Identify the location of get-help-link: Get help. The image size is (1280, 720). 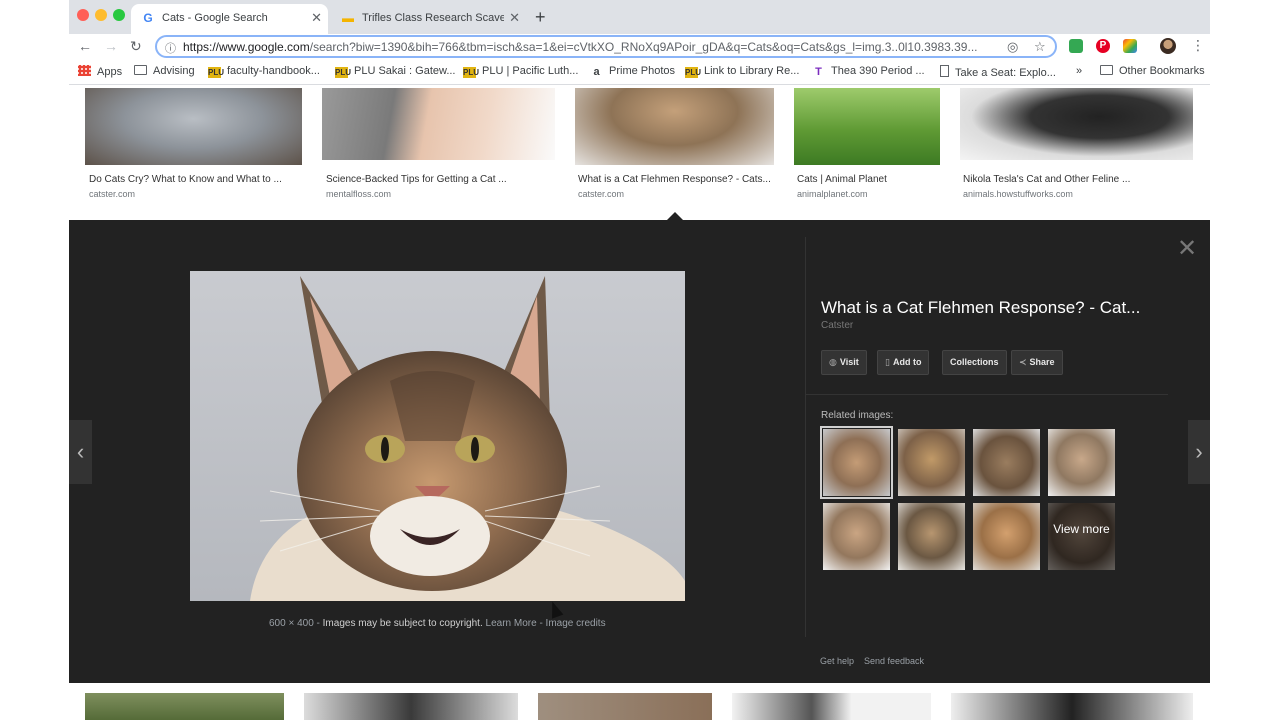
(837, 661).